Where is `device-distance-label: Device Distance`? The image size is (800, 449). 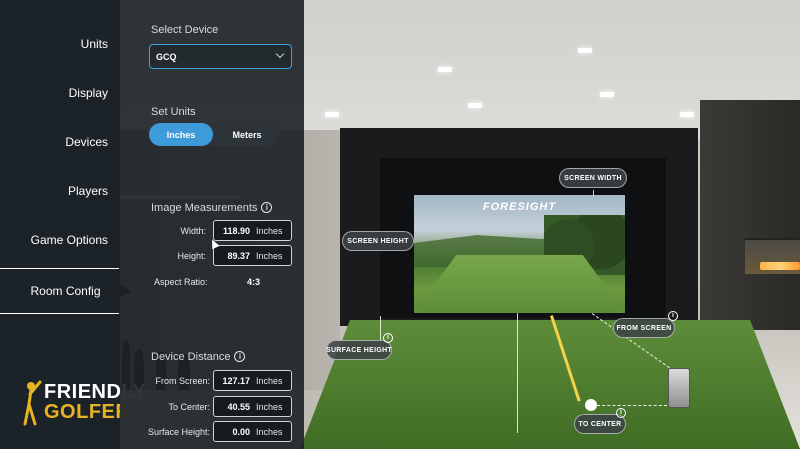
device-distance-label: Device Distance is located at coordinates (191, 357).